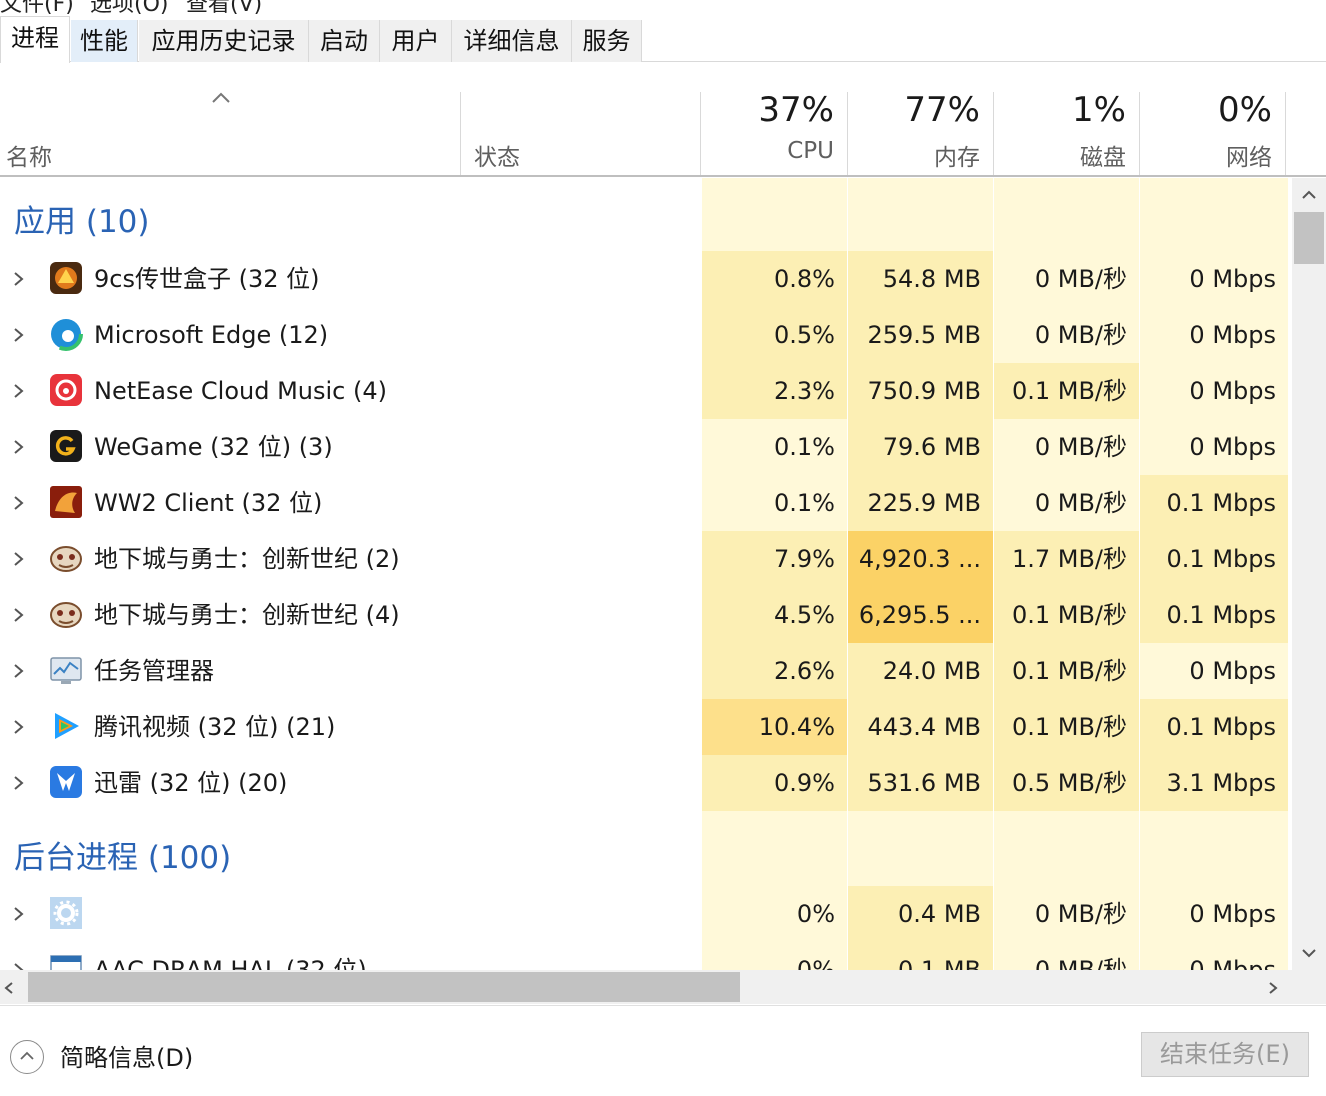  I want to click on mem-value: 225.9 MB, so click(920, 503).